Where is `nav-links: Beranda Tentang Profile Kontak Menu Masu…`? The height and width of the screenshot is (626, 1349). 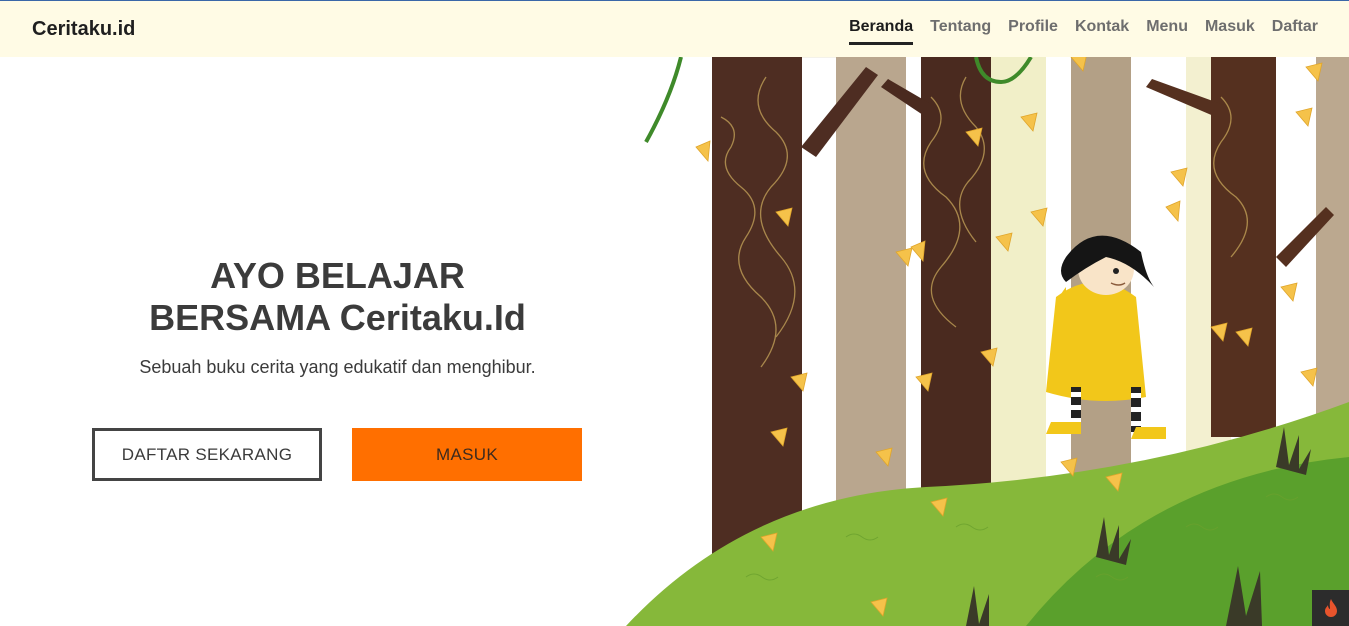 nav-links: Beranda Tentang Profile Kontak Menu Masu… is located at coordinates (1075, 31).